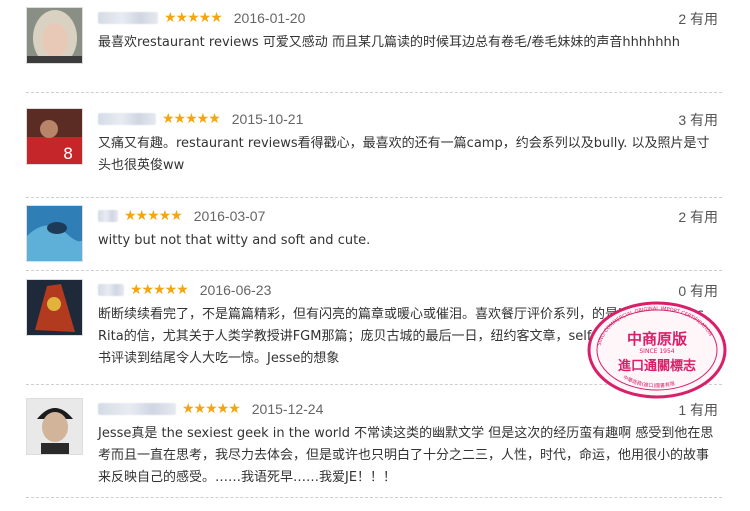 Image resolution: width=750 pixels, height=511 pixels. What do you see at coordinates (698, 291) in the screenshot?
I see `helpful-count: 0 有用` at bounding box center [698, 291].